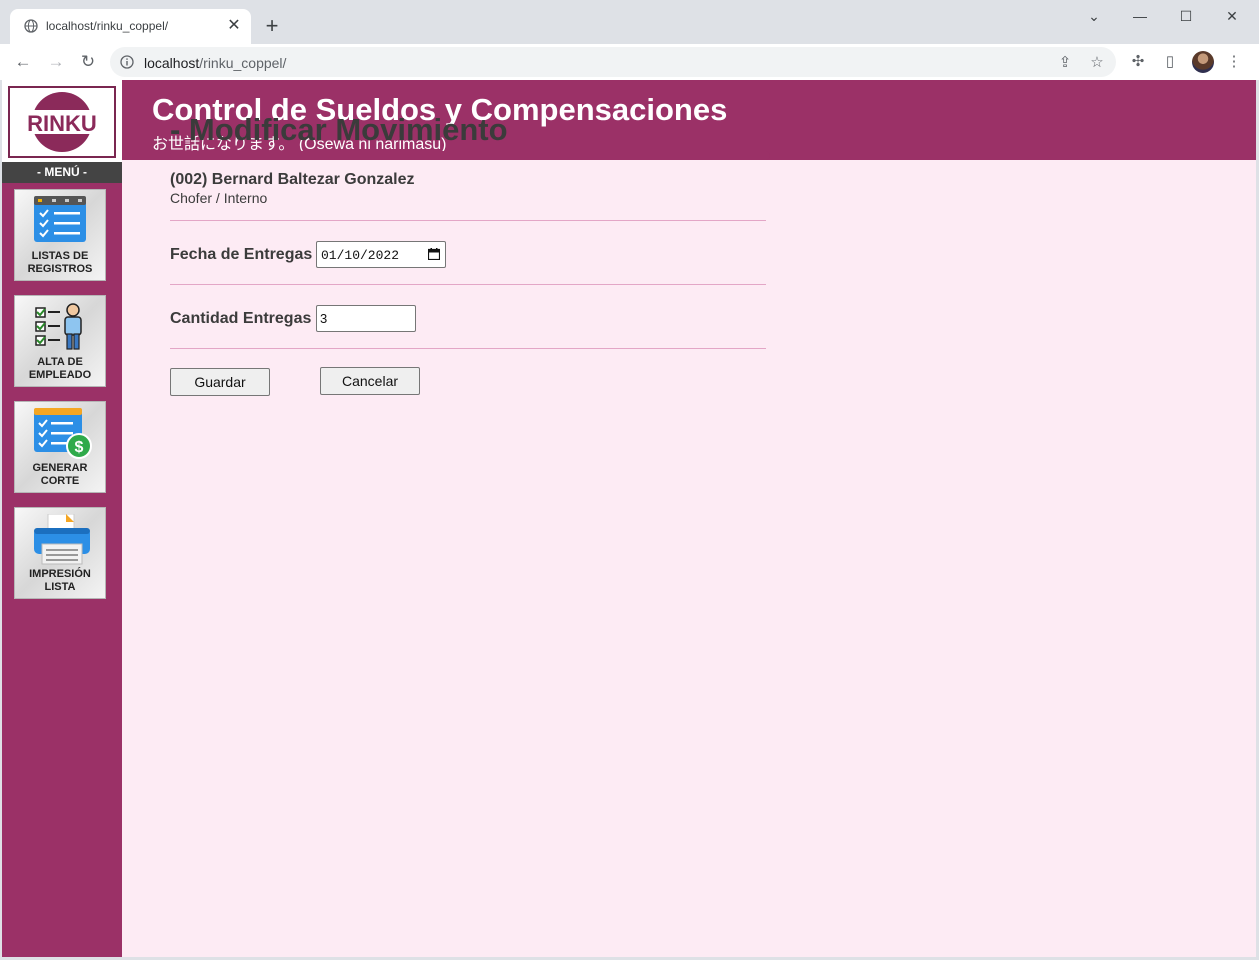  I want to click on window-close-button: ✕, so click(1232, 16).